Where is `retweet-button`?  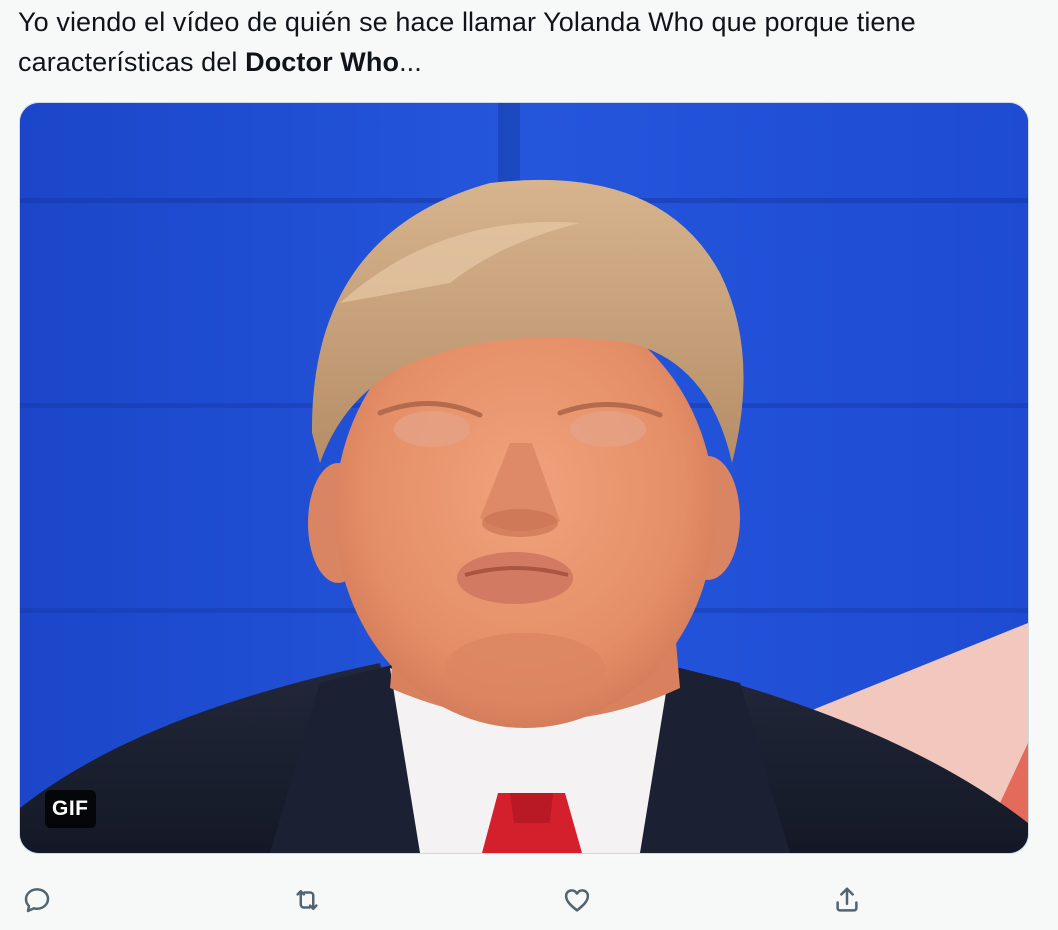 retweet-button is located at coordinates (307, 900).